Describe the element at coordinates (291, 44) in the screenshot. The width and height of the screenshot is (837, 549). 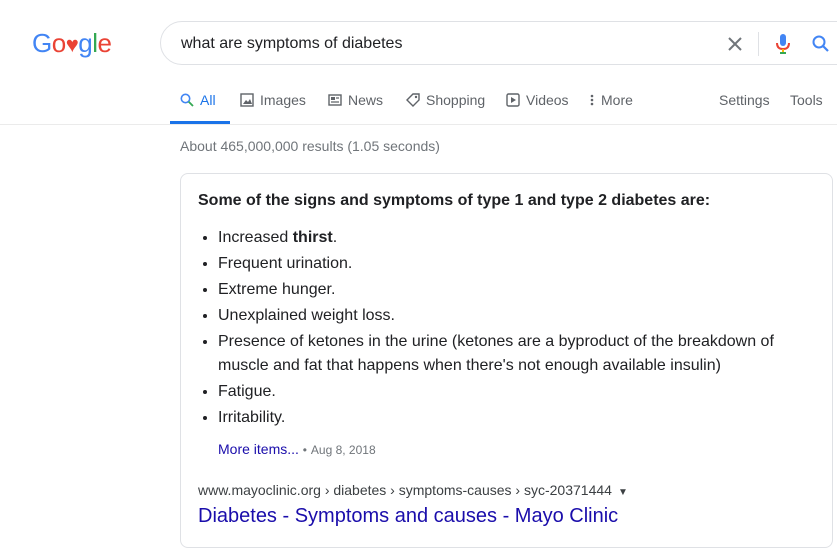
I see `search-input: what are symptoms of diabetes` at that location.